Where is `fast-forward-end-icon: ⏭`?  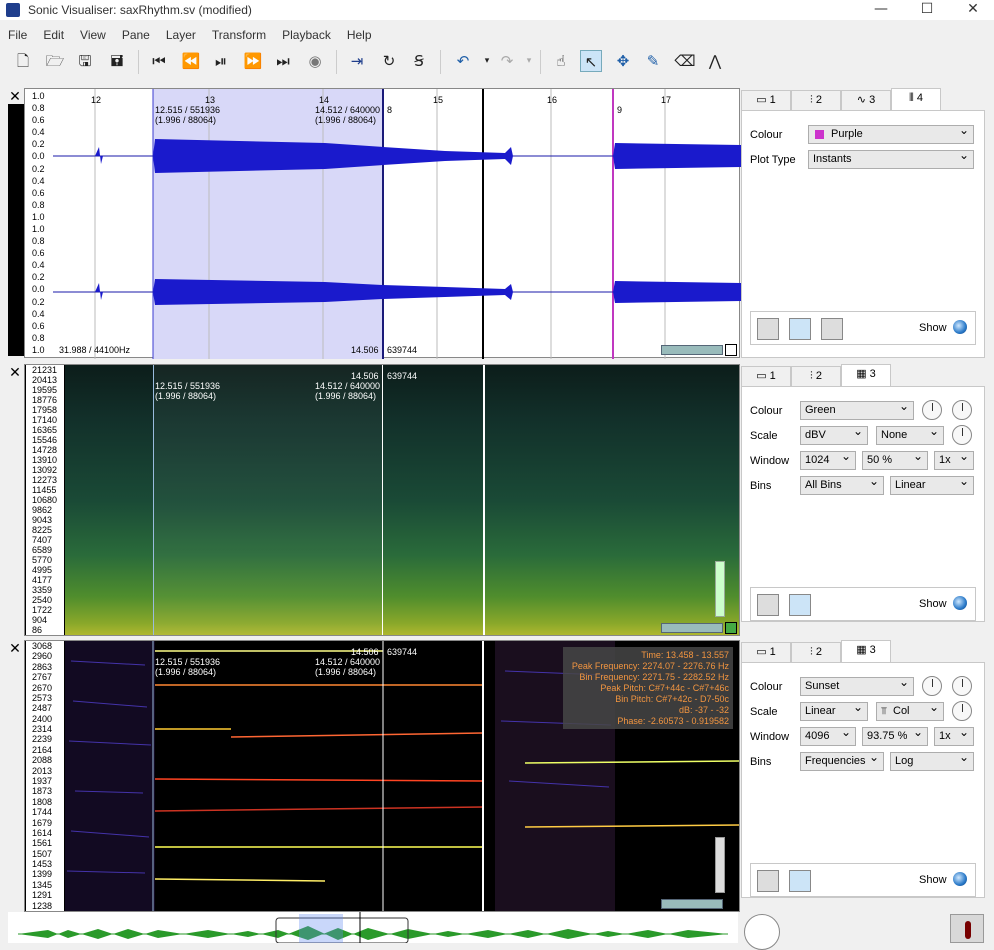
fast-forward-end-icon: ⏭ is located at coordinates (283, 61).